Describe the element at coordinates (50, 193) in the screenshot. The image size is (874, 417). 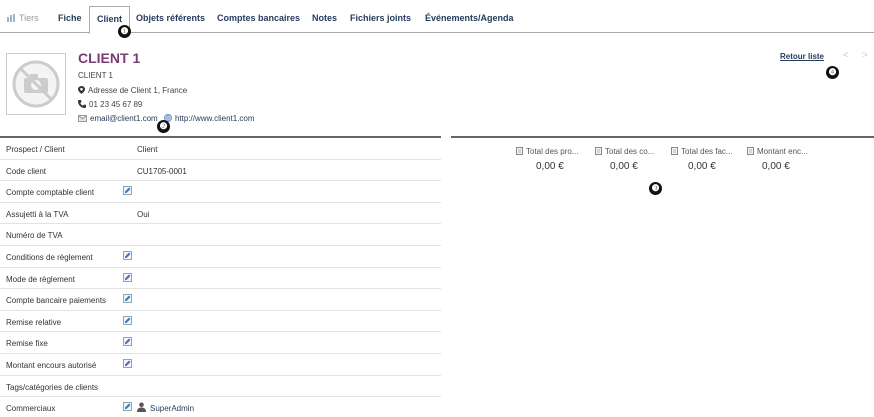
I see `field-label: Compte comptable client` at that location.